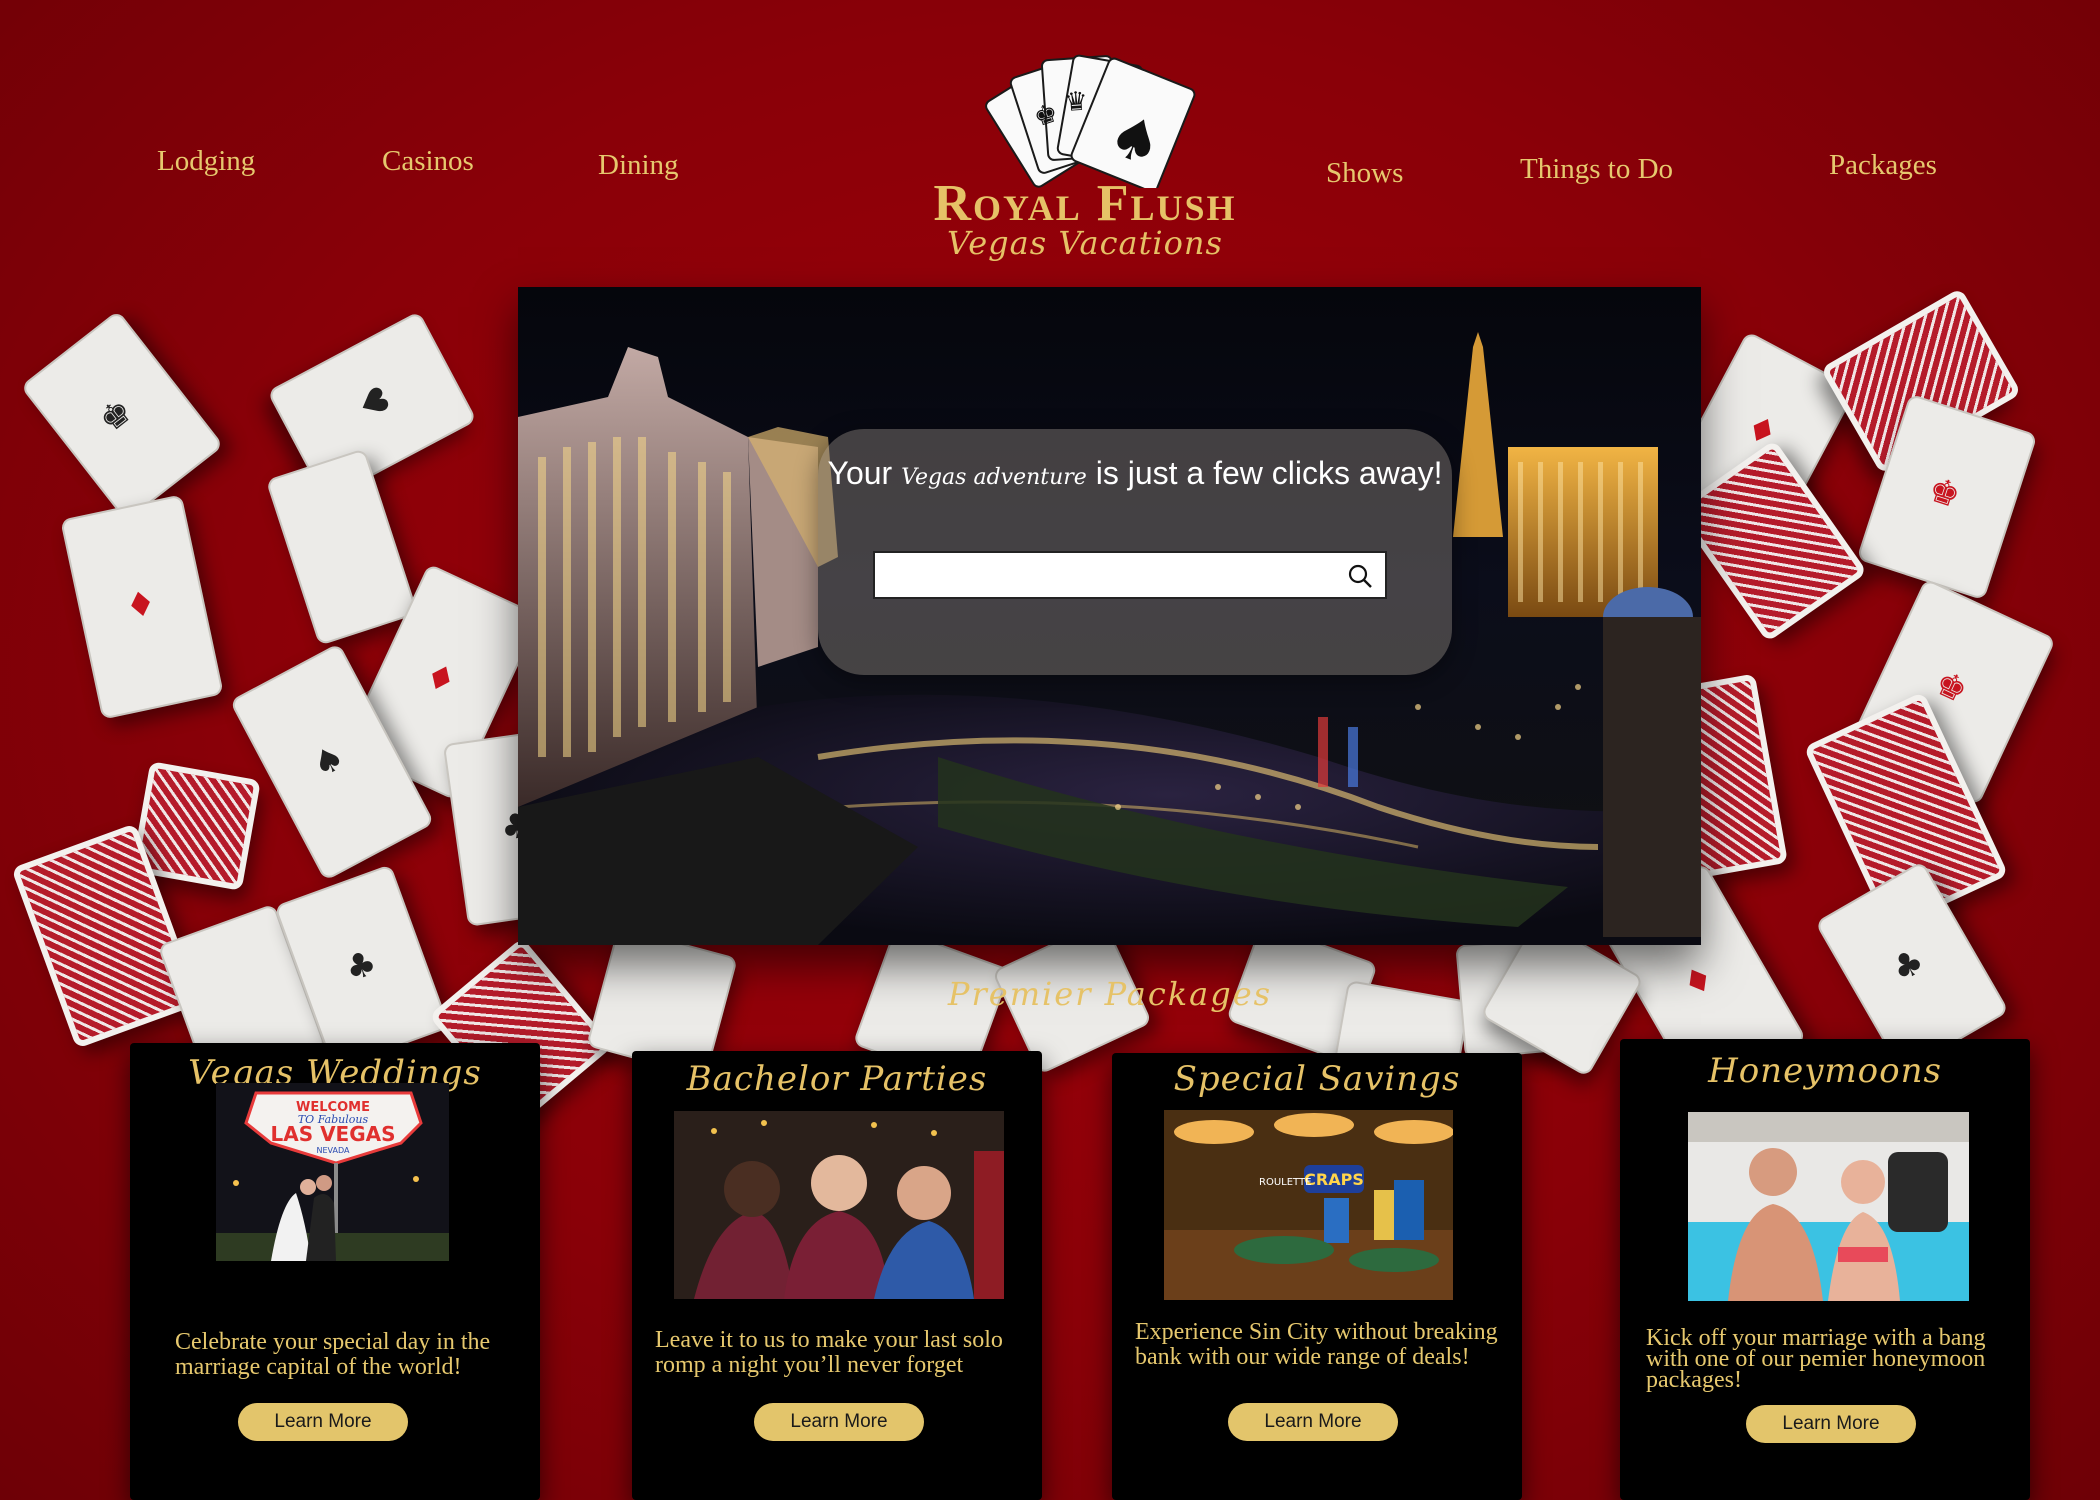  Describe the element at coordinates (1596, 169) in the screenshot. I see `nav-things-to-do: Things to Do` at that location.